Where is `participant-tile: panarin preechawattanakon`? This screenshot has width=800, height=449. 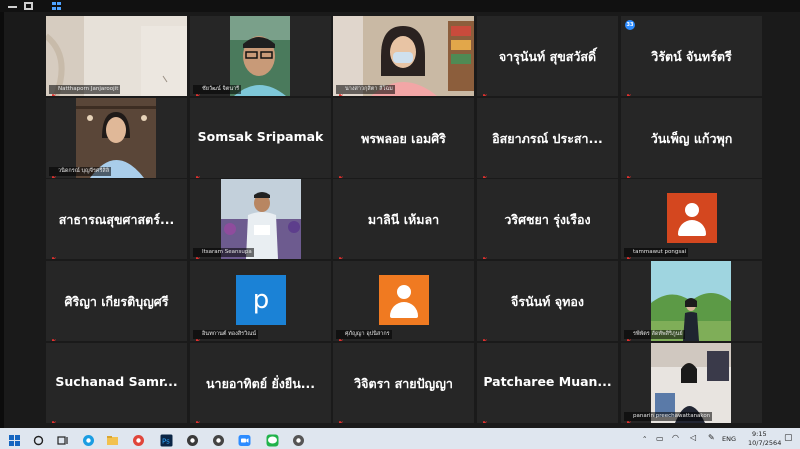 participant-tile: panarin preechawattanakon is located at coordinates (691, 383).